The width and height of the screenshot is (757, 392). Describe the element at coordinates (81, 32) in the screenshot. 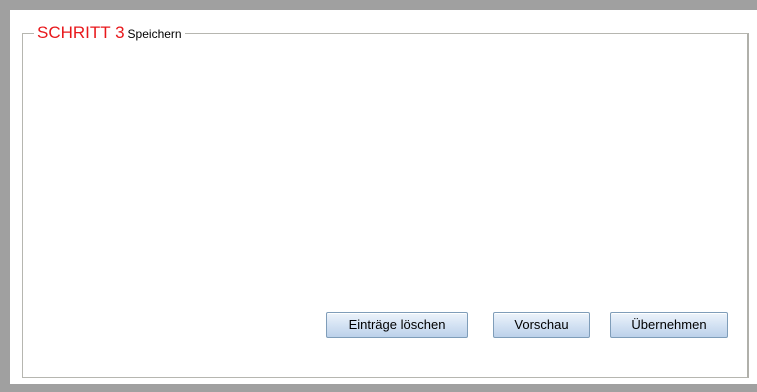

I see `step-number-label: SCHRITT 3` at that location.